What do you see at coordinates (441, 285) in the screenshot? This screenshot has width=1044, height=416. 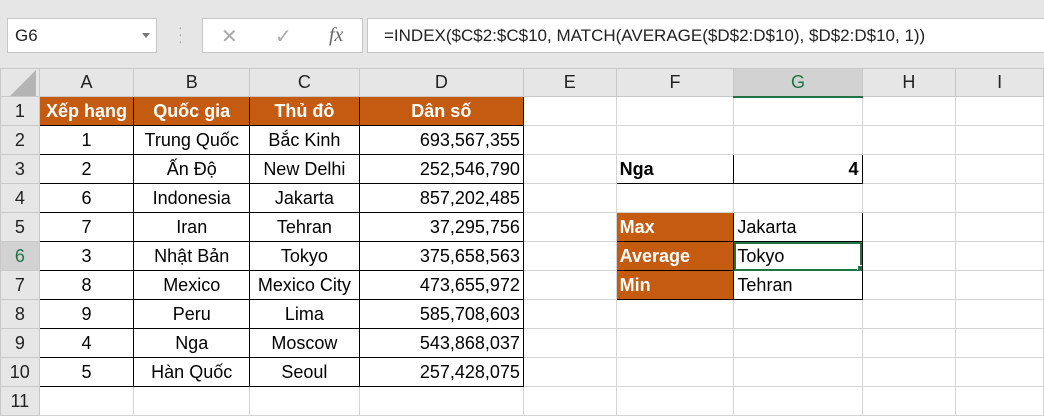 I see `table-cell: 473,655,972` at bounding box center [441, 285].